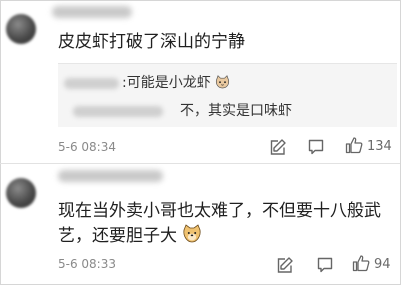  Describe the element at coordinates (382, 264) in the screenshot. I see `like-count: 94` at that location.